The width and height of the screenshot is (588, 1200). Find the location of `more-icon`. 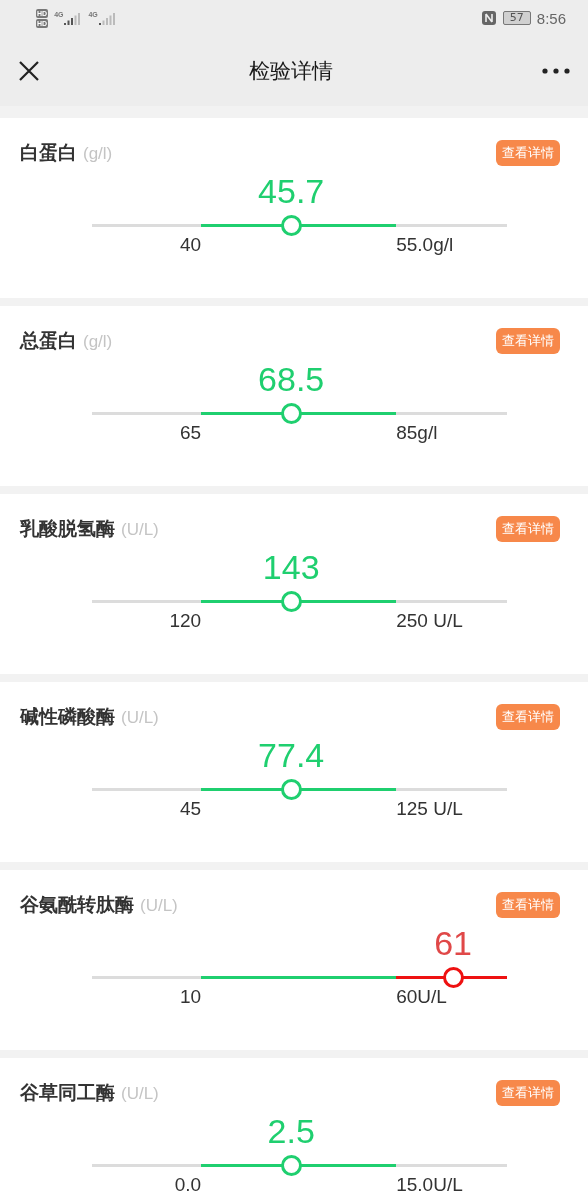

more-icon is located at coordinates (556, 71).